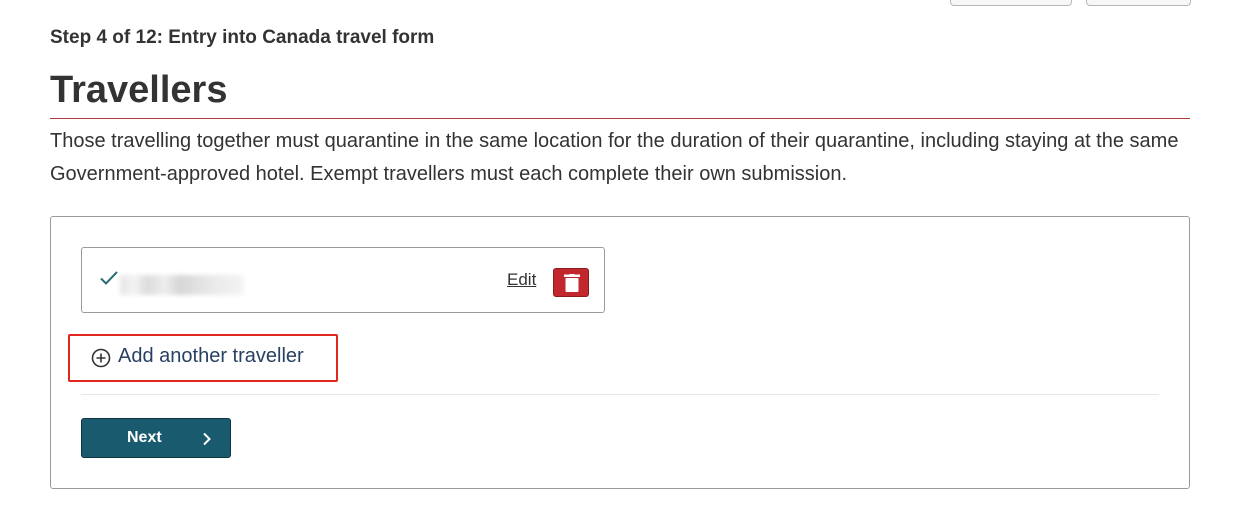  What do you see at coordinates (207, 441) in the screenshot?
I see `chevron-right-icon` at bounding box center [207, 441].